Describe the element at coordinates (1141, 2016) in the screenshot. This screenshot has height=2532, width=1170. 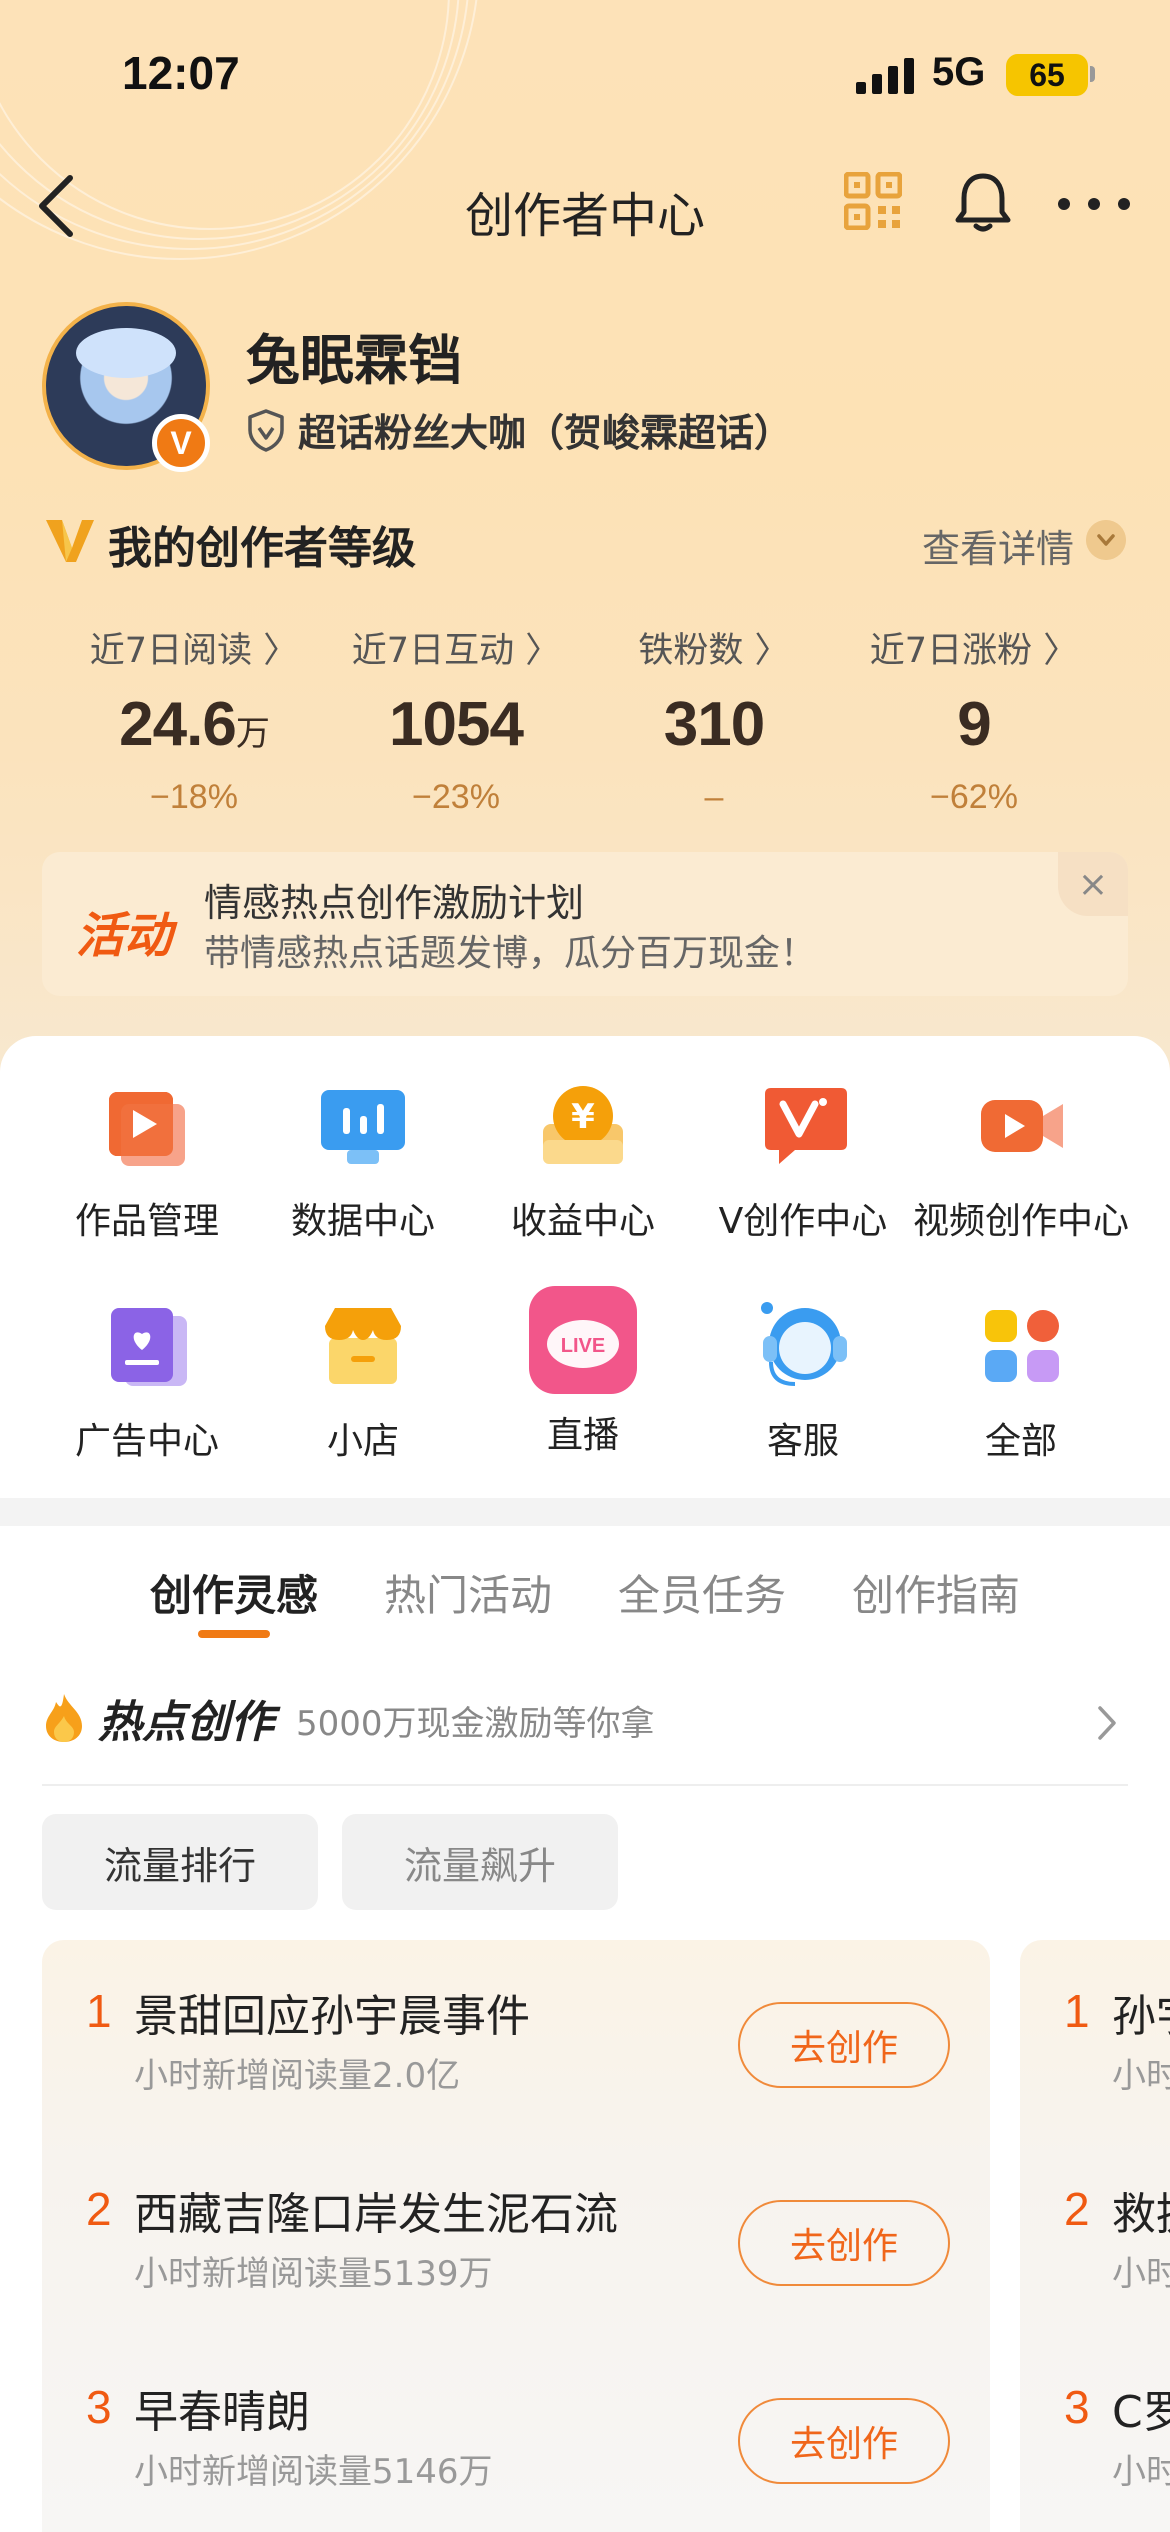
I see `rank-title: 孙宇` at that location.